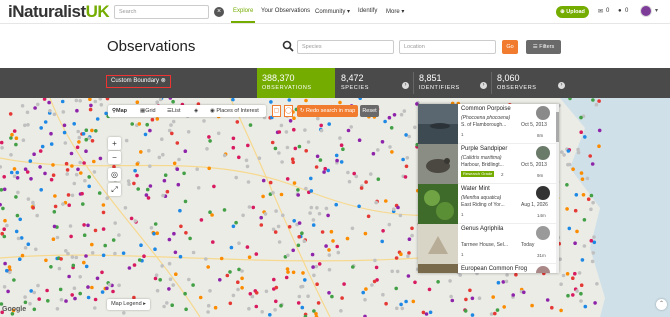 The image size is (670, 317). I want to click on clear-search-icon: ×, so click(219, 12).